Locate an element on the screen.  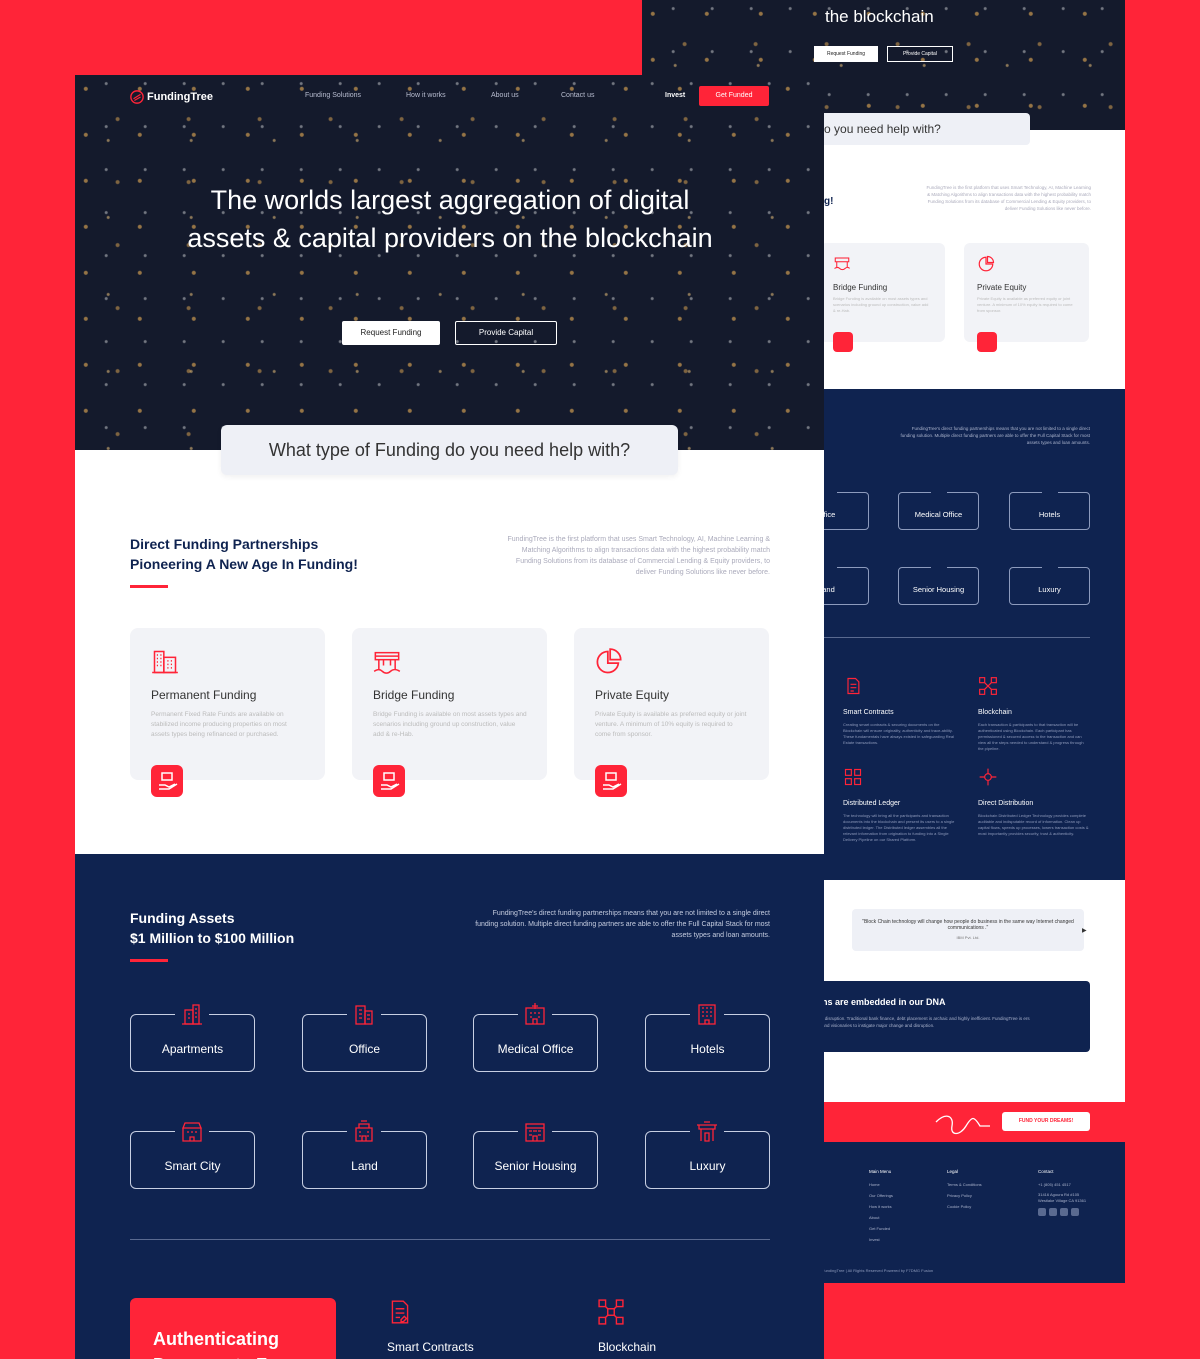
hotel-icon is located at coordinates (707, 1014).